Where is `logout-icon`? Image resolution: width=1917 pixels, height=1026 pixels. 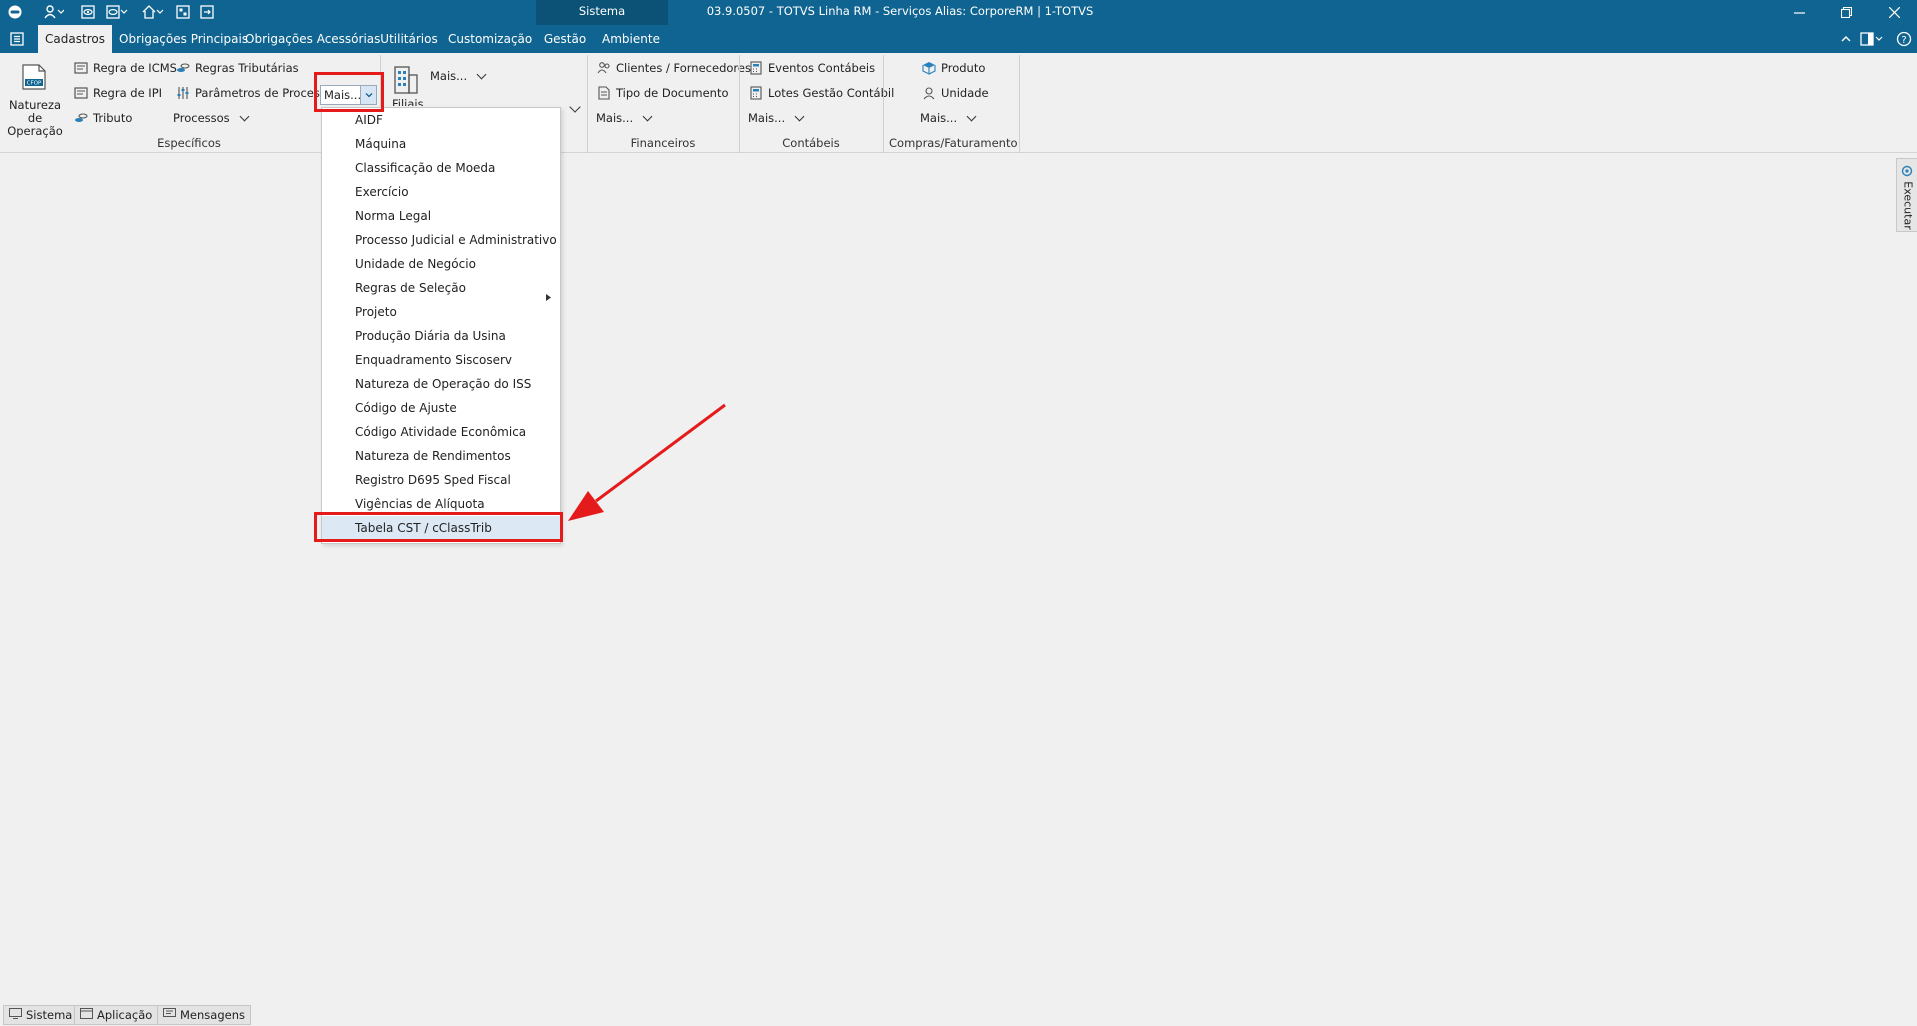
logout-icon is located at coordinates (207, 12).